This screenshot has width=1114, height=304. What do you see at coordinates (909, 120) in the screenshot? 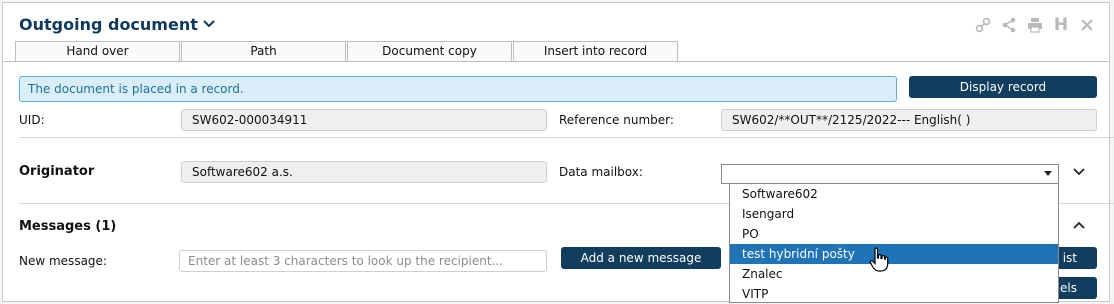
I see `reference-number-field: SW602/**OUT**/2125/2022--- English( )` at bounding box center [909, 120].